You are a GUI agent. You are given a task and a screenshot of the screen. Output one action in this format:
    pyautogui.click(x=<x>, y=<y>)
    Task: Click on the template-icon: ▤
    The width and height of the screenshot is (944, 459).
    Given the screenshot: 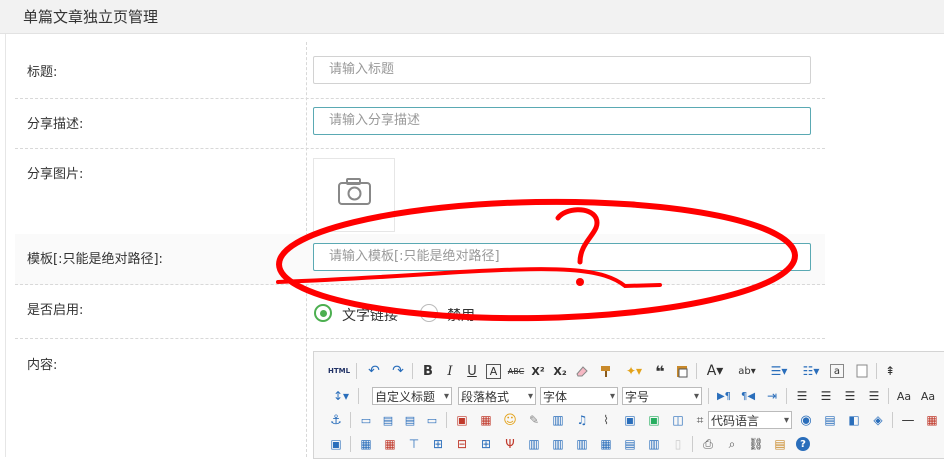 What is the action you would take?
    pyautogui.click(x=830, y=420)
    